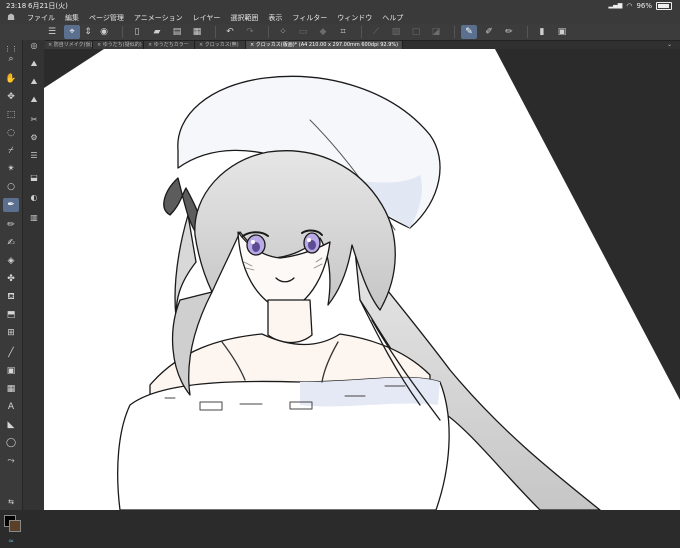 This screenshot has height=548, width=680. I want to click on new-file-icon: ▯, so click(137, 32).